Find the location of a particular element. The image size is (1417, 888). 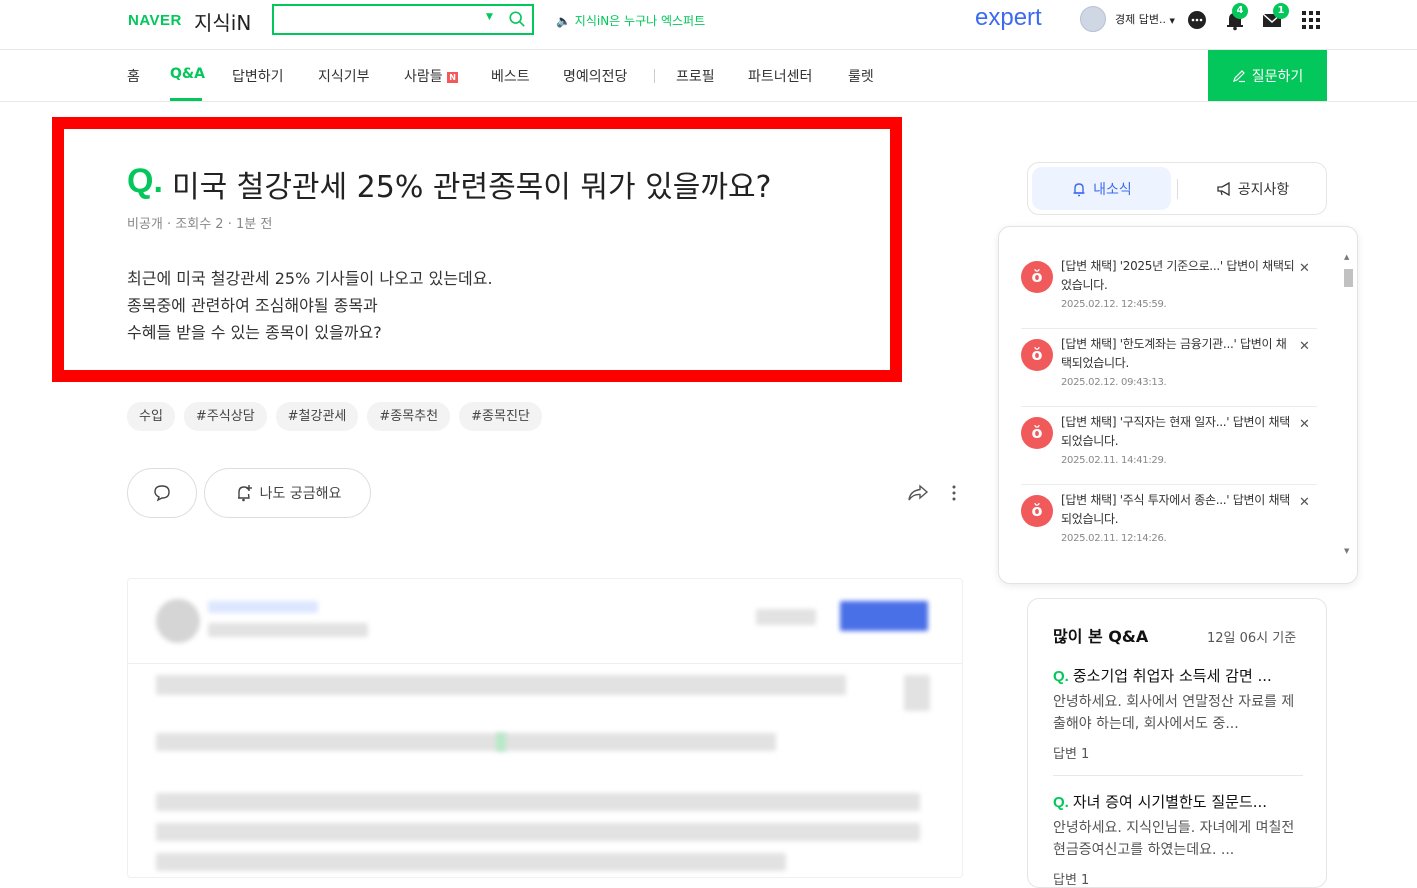

blurred-accent is located at coordinates (501, 742).